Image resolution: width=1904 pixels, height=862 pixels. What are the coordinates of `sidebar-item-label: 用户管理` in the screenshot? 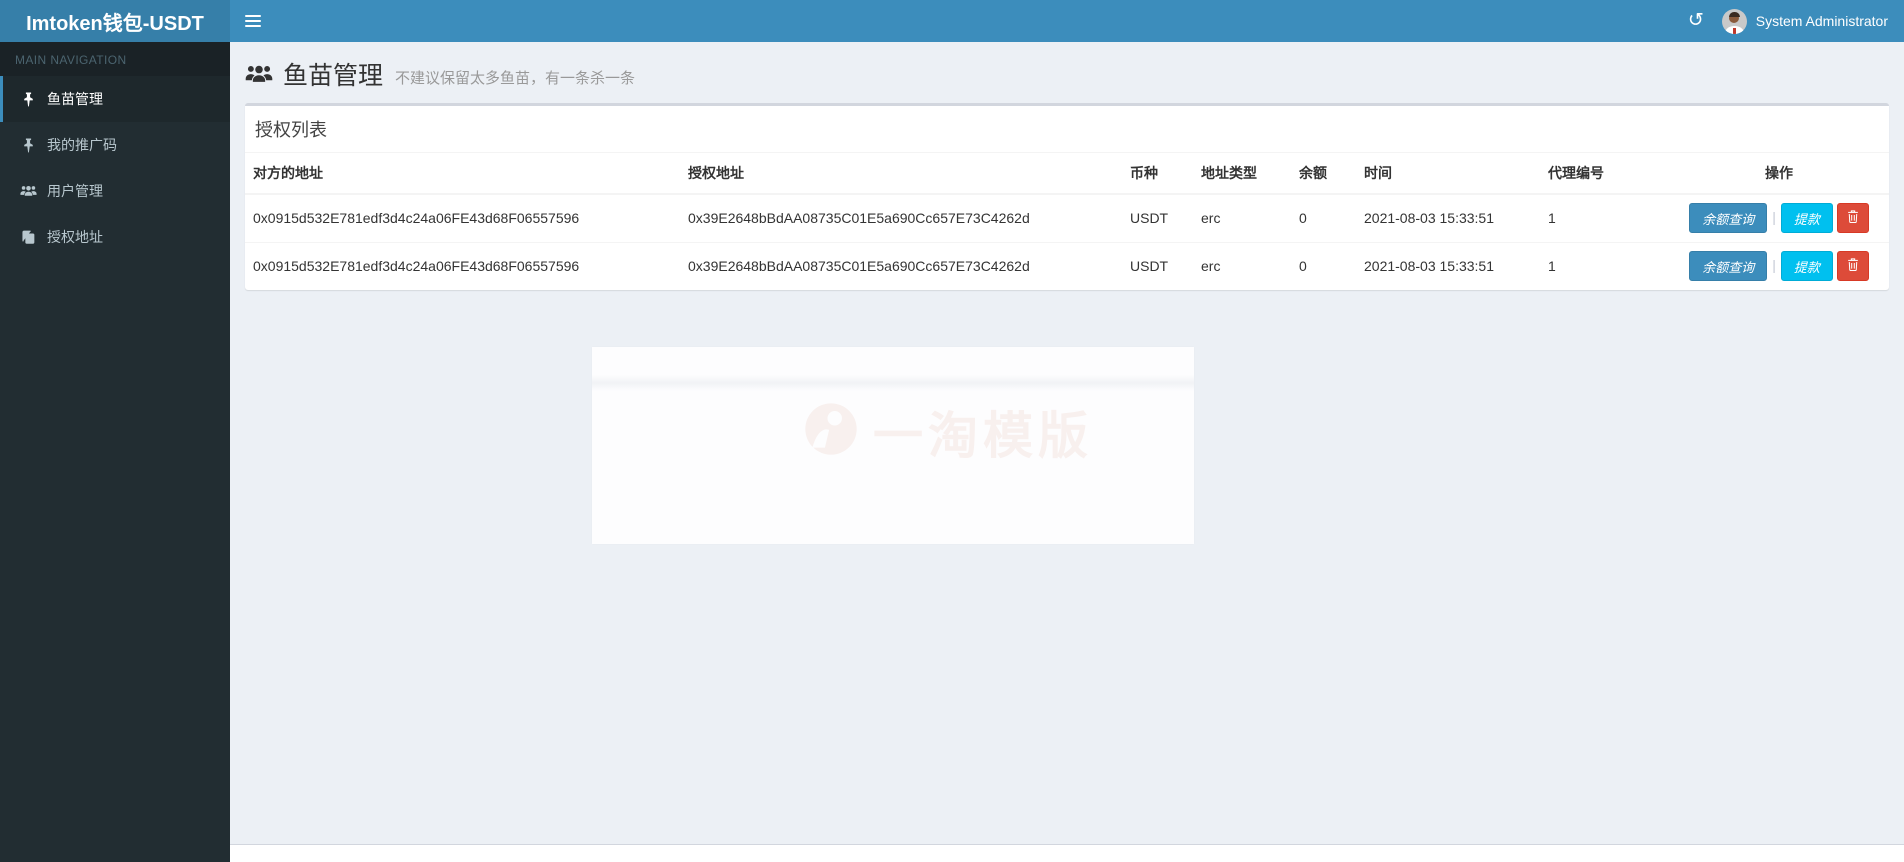 It's located at (75, 191).